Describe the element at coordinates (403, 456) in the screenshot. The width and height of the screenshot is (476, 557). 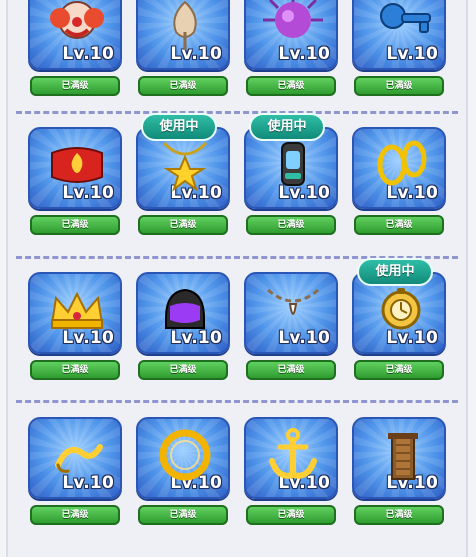
I see `skyscraper-icon` at that location.